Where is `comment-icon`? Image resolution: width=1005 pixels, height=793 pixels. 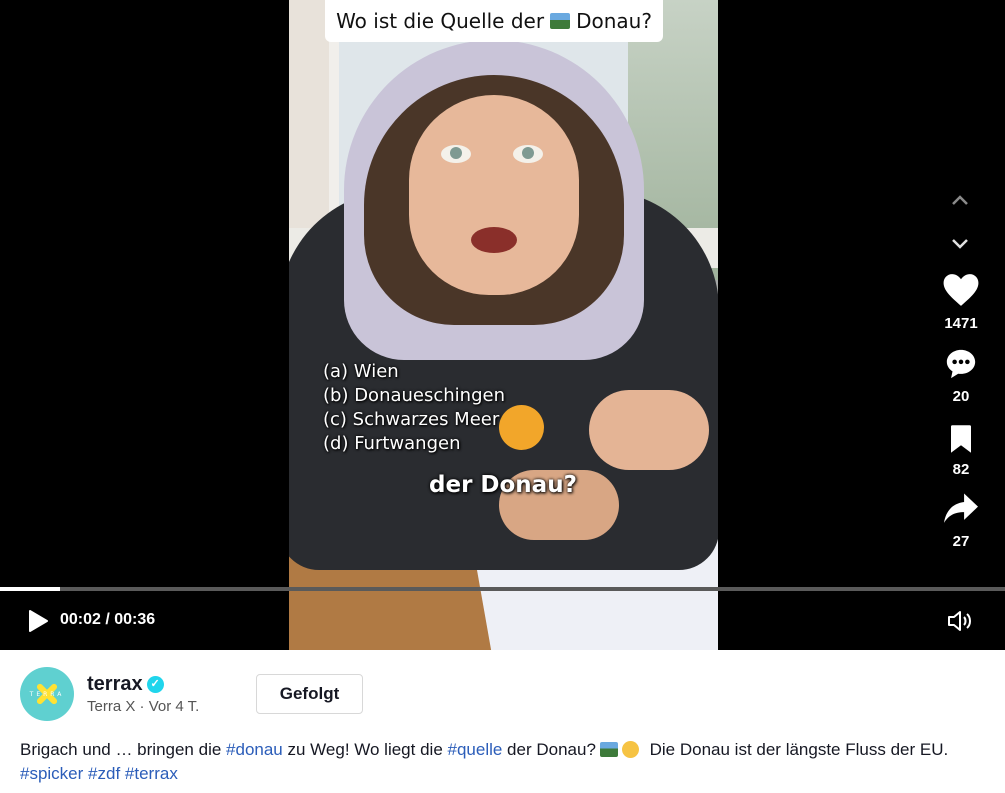 comment-icon is located at coordinates (961, 364).